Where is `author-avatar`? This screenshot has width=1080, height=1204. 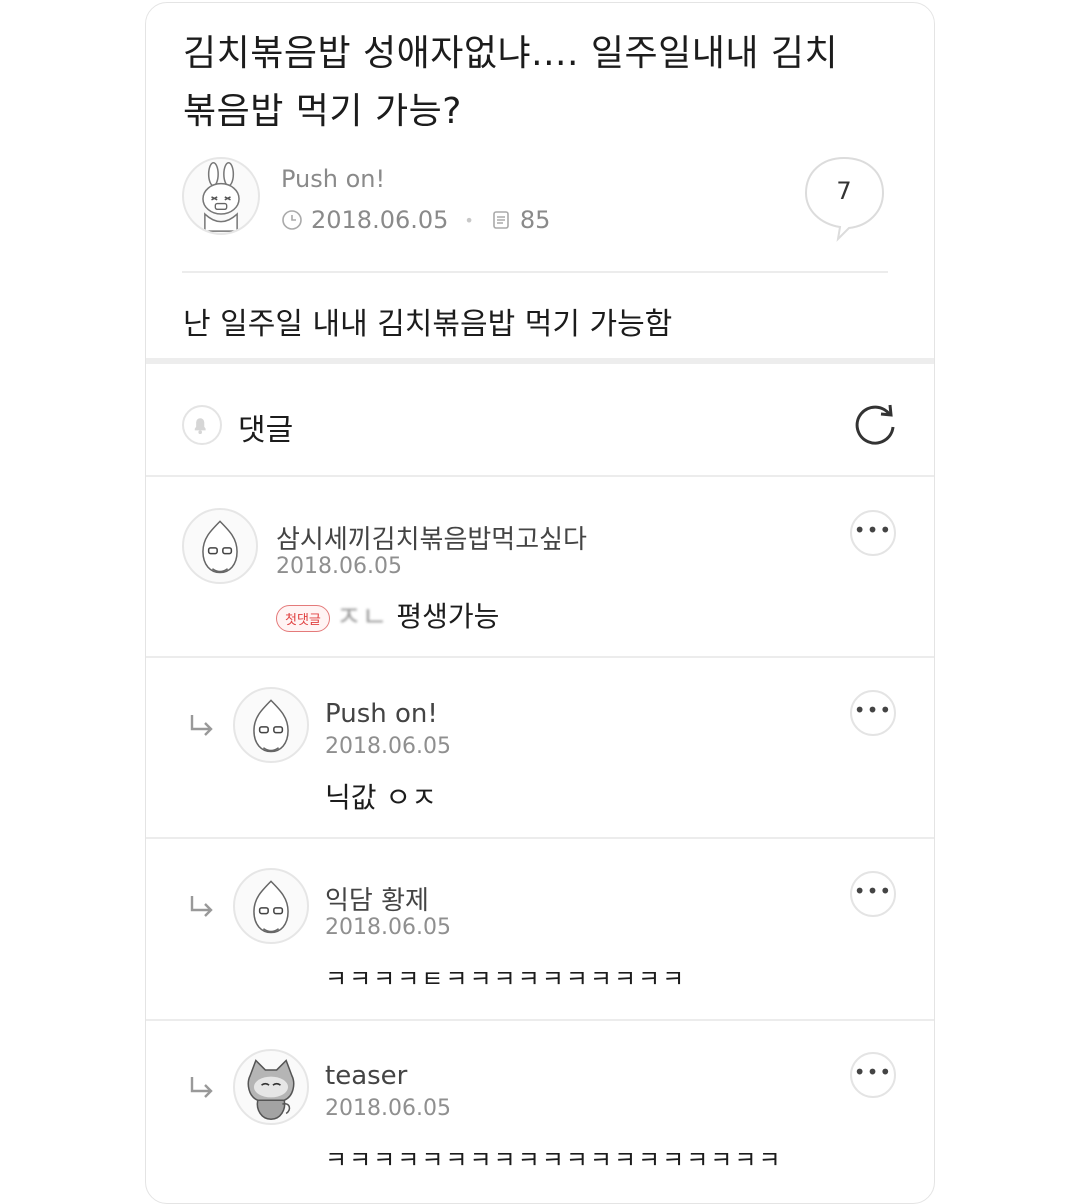 author-avatar is located at coordinates (221, 196).